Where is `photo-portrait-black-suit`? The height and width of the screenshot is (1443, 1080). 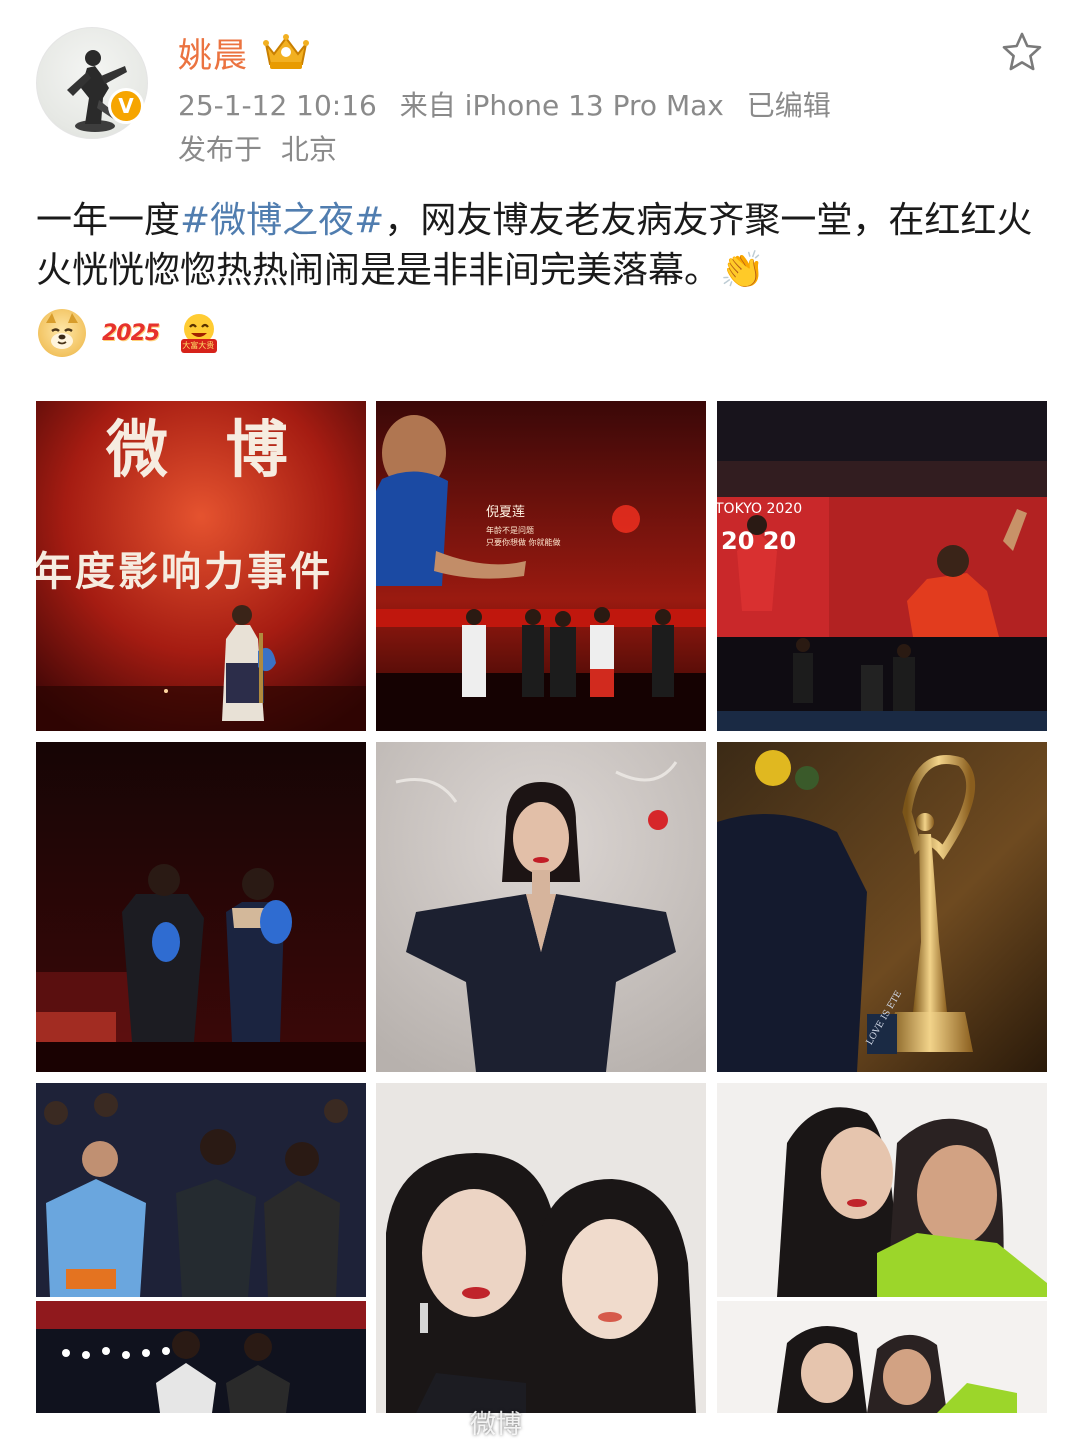 photo-portrait-black-suit is located at coordinates (541, 907).